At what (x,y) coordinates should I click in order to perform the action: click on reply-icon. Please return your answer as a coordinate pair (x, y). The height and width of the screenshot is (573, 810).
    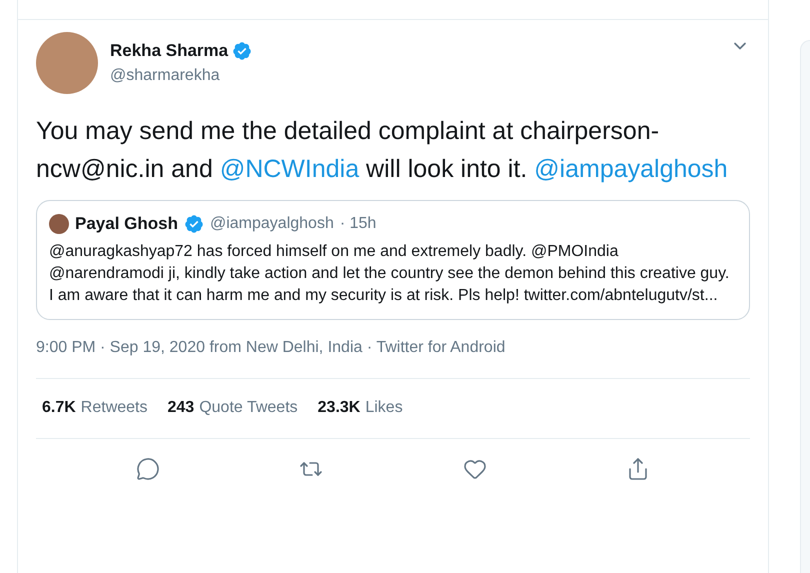
    Looking at the image, I should click on (148, 468).